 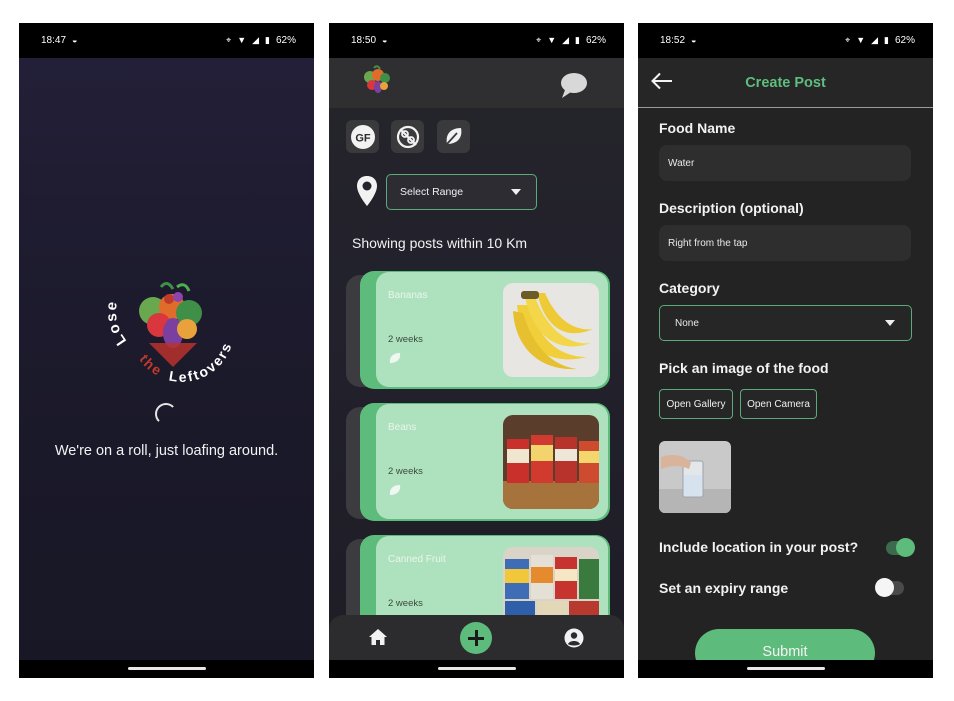 I want to click on status-time: 18:50, so click(x=364, y=40).